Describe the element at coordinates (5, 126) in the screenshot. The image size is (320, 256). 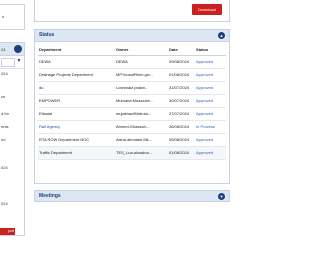
I see `left-list-item: ents` at that location.